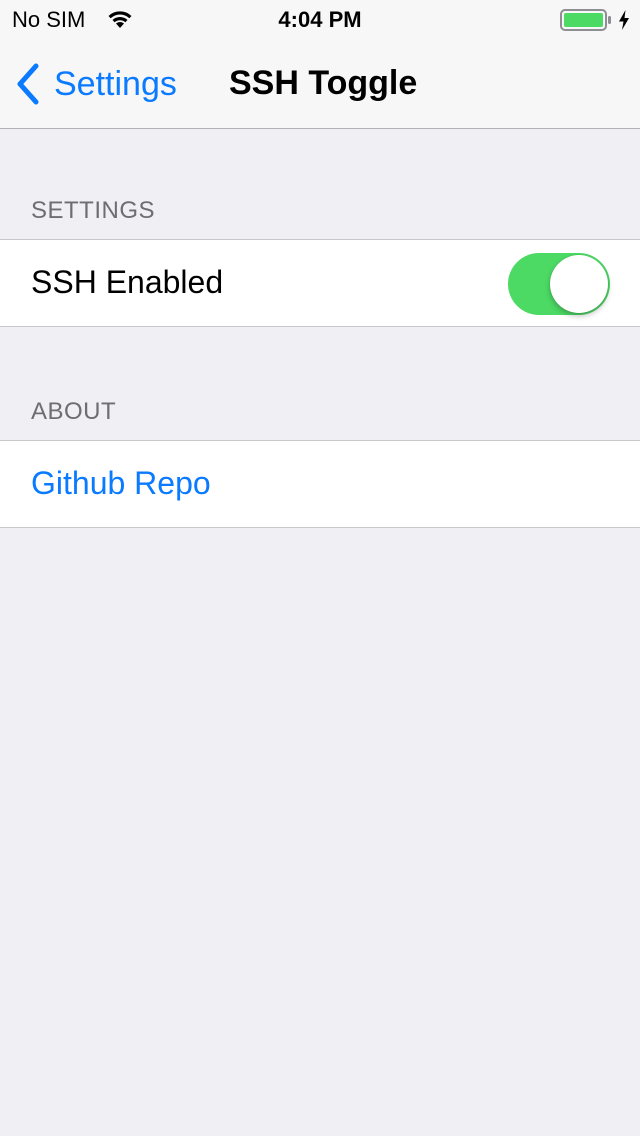 The width and height of the screenshot is (640, 1136). Describe the element at coordinates (121, 483) in the screenshot. I see `github-repo-link: Github Repo` at that location.